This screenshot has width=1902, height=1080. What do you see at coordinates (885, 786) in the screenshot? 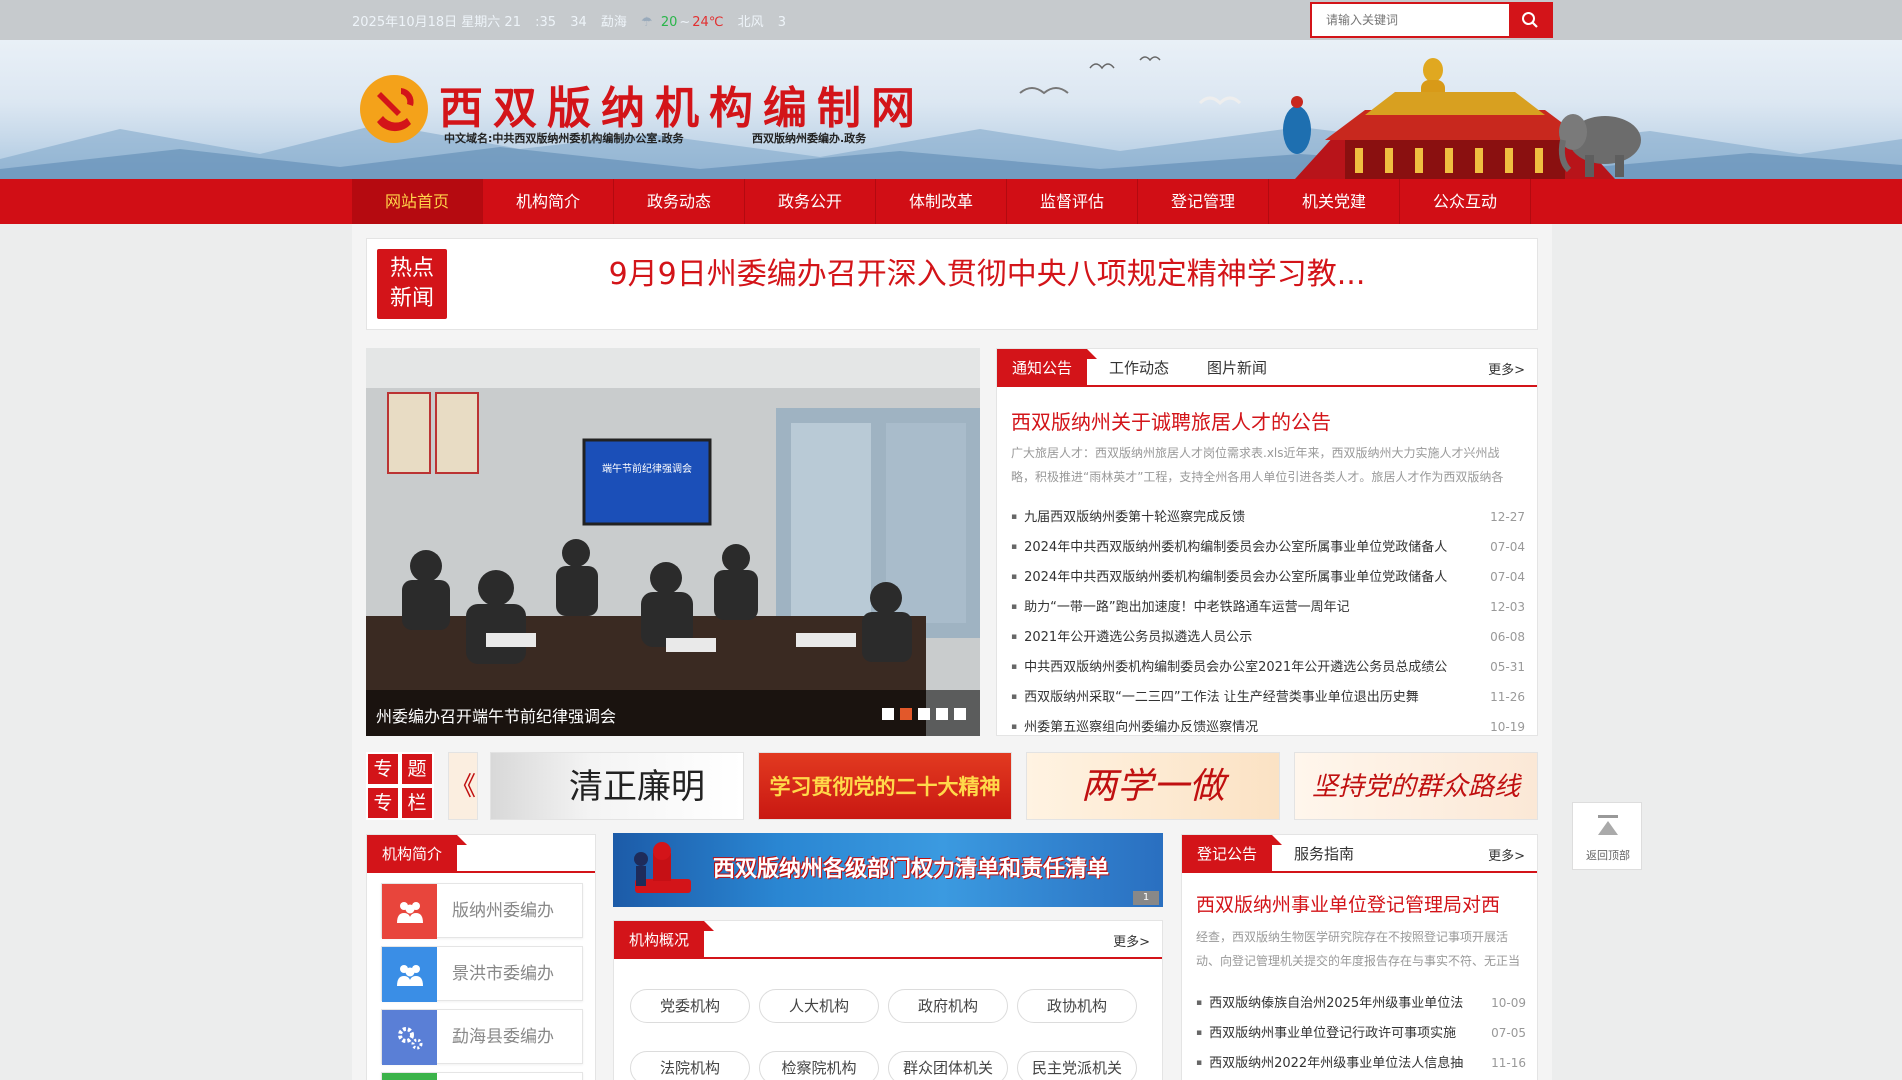
I see `topic-banner-20th-congress: 学习贯彻党的二十大精神` at bounding box center [885, 786].